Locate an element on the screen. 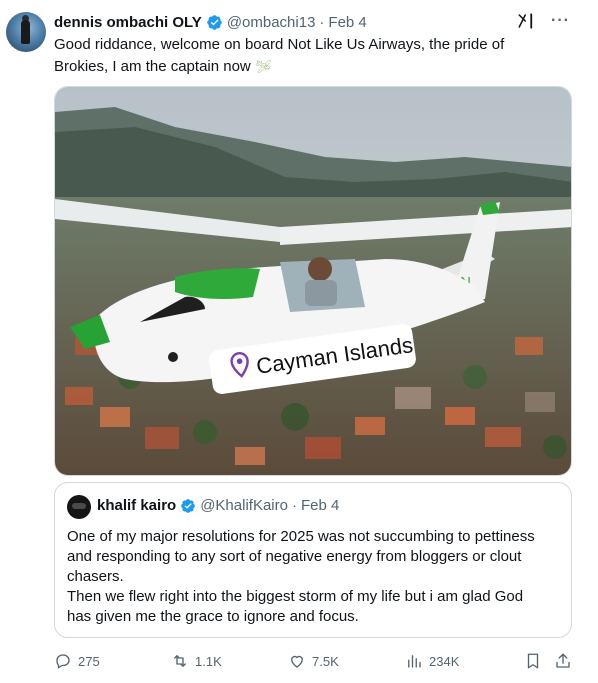  quoted-author-avatar is located at coordinates (79, 507).